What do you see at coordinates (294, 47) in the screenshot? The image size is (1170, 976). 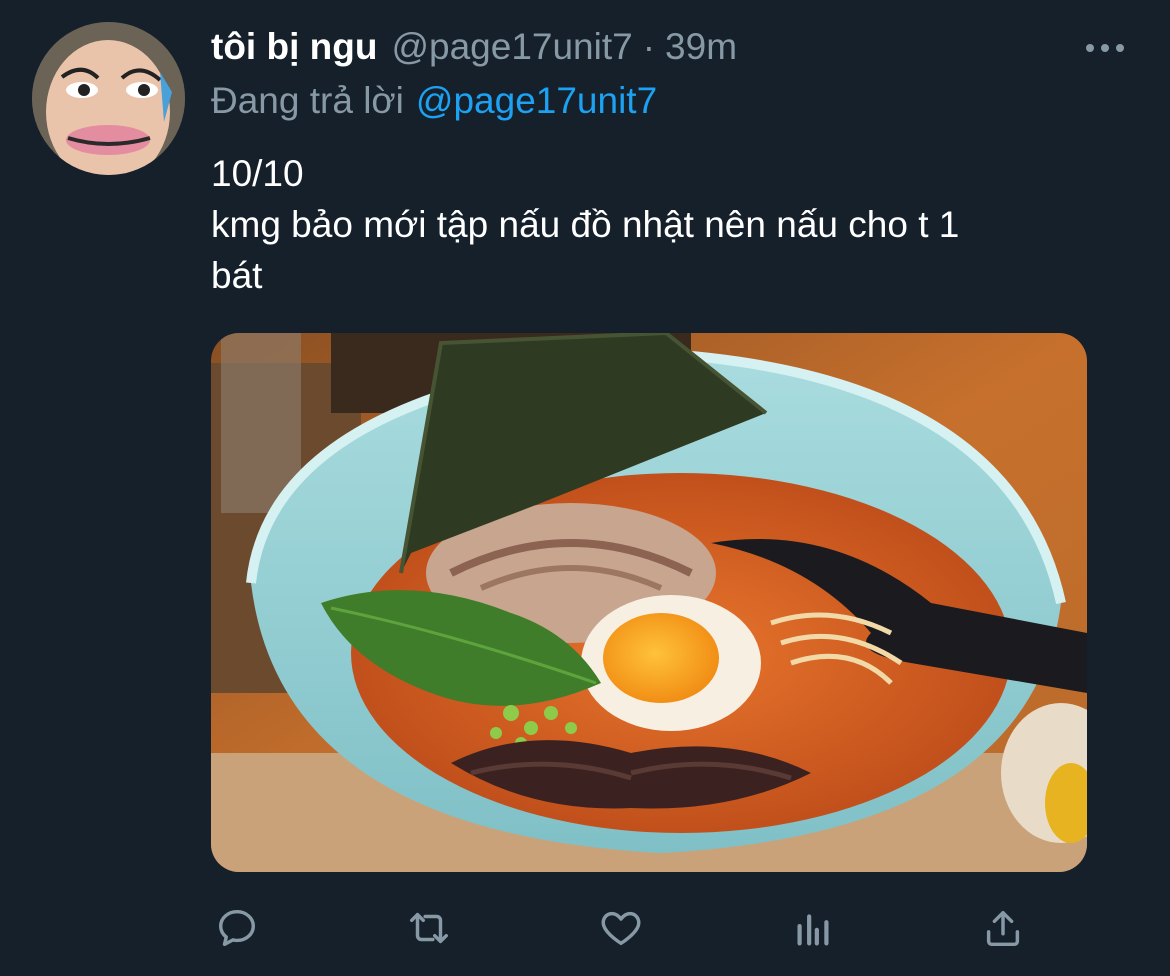 I see `display-name: tôi bị ngu` at bounding box center [294, 47].